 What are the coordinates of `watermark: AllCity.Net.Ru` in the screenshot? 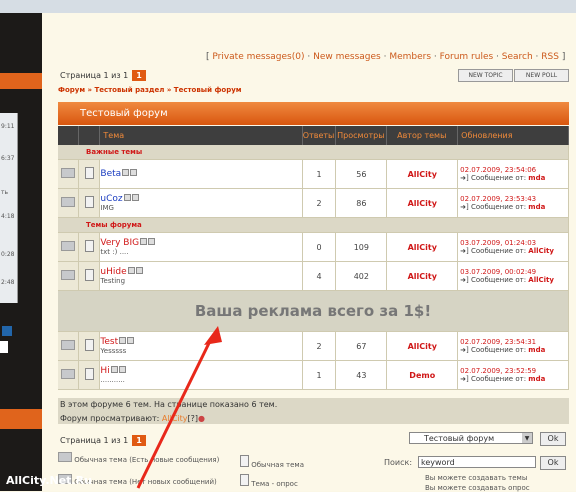 It's located at (49, 480).